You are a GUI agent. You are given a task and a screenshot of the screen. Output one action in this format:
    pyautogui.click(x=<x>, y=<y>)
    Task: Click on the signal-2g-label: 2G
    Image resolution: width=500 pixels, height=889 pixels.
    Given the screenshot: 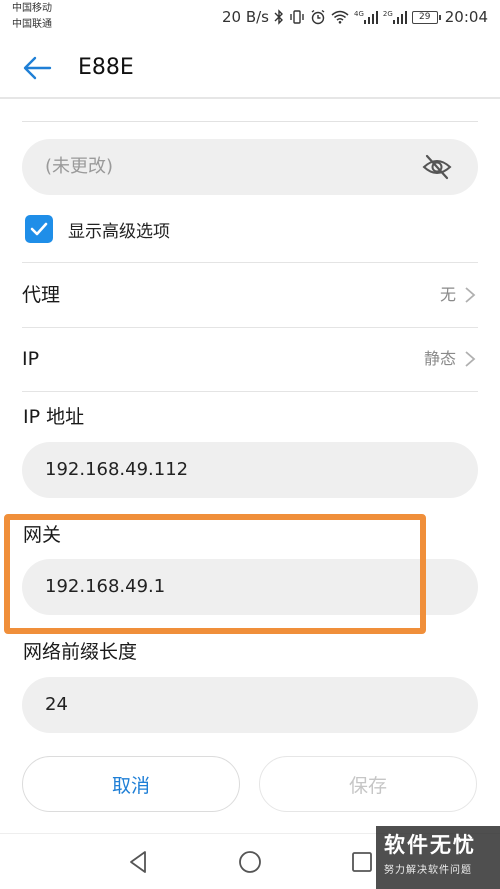 What is the action you would take?
    pyautogui.click(x=387, y=14)
    